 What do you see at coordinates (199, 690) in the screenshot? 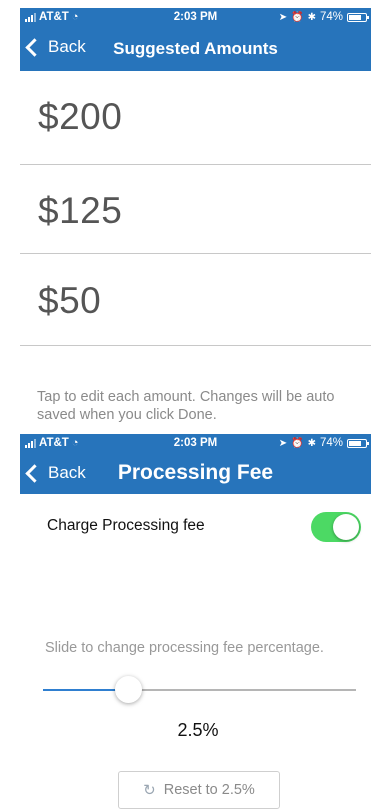
I see `fee-percentage-slider` at bounding box center [199, 690].